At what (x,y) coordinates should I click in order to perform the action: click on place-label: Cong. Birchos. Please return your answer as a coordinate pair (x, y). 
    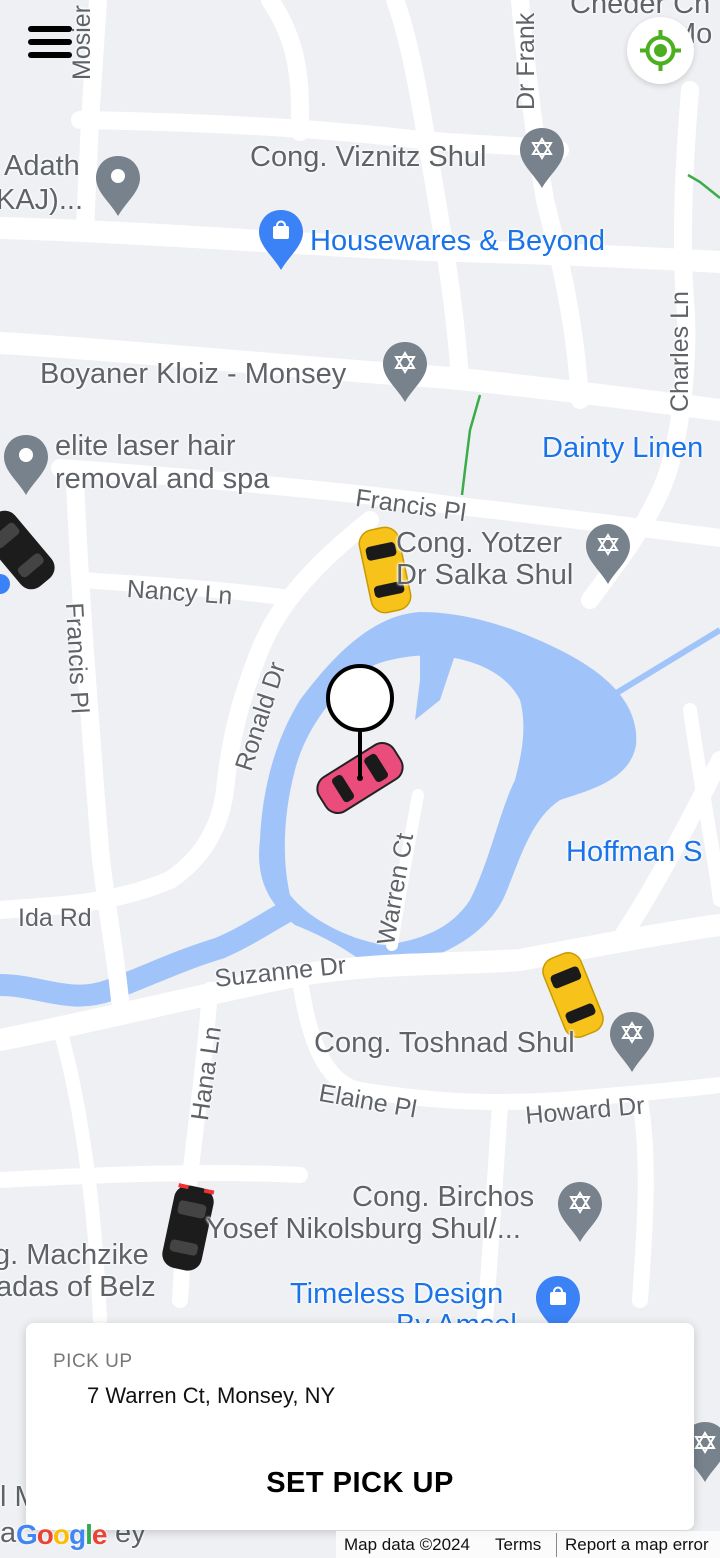
    Looking at the image, I should click on (443, 1197).